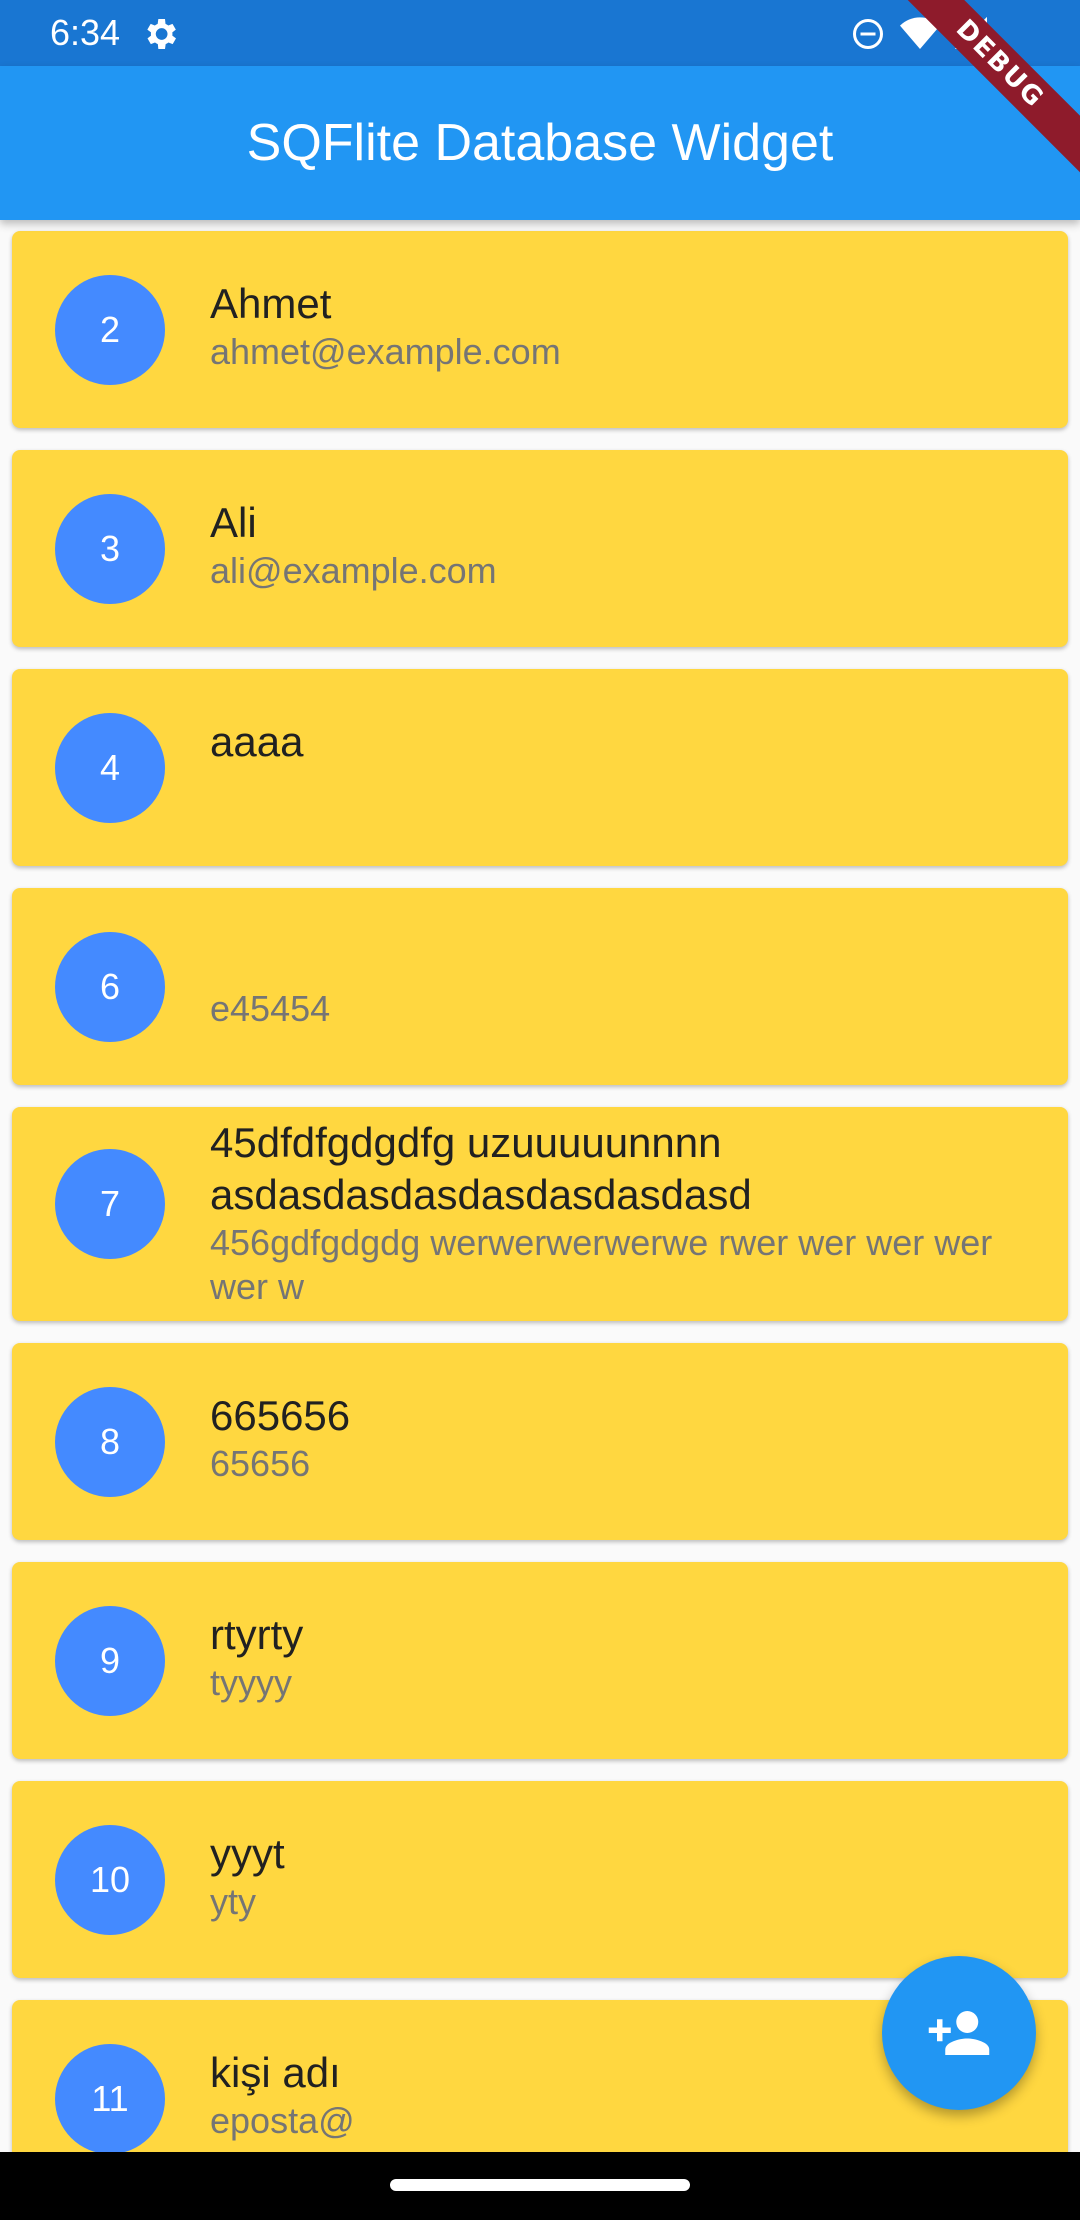 The height and width of the screenshot is (2220, 1080). I want to click on settings-gear-icon, so click(161, 34).